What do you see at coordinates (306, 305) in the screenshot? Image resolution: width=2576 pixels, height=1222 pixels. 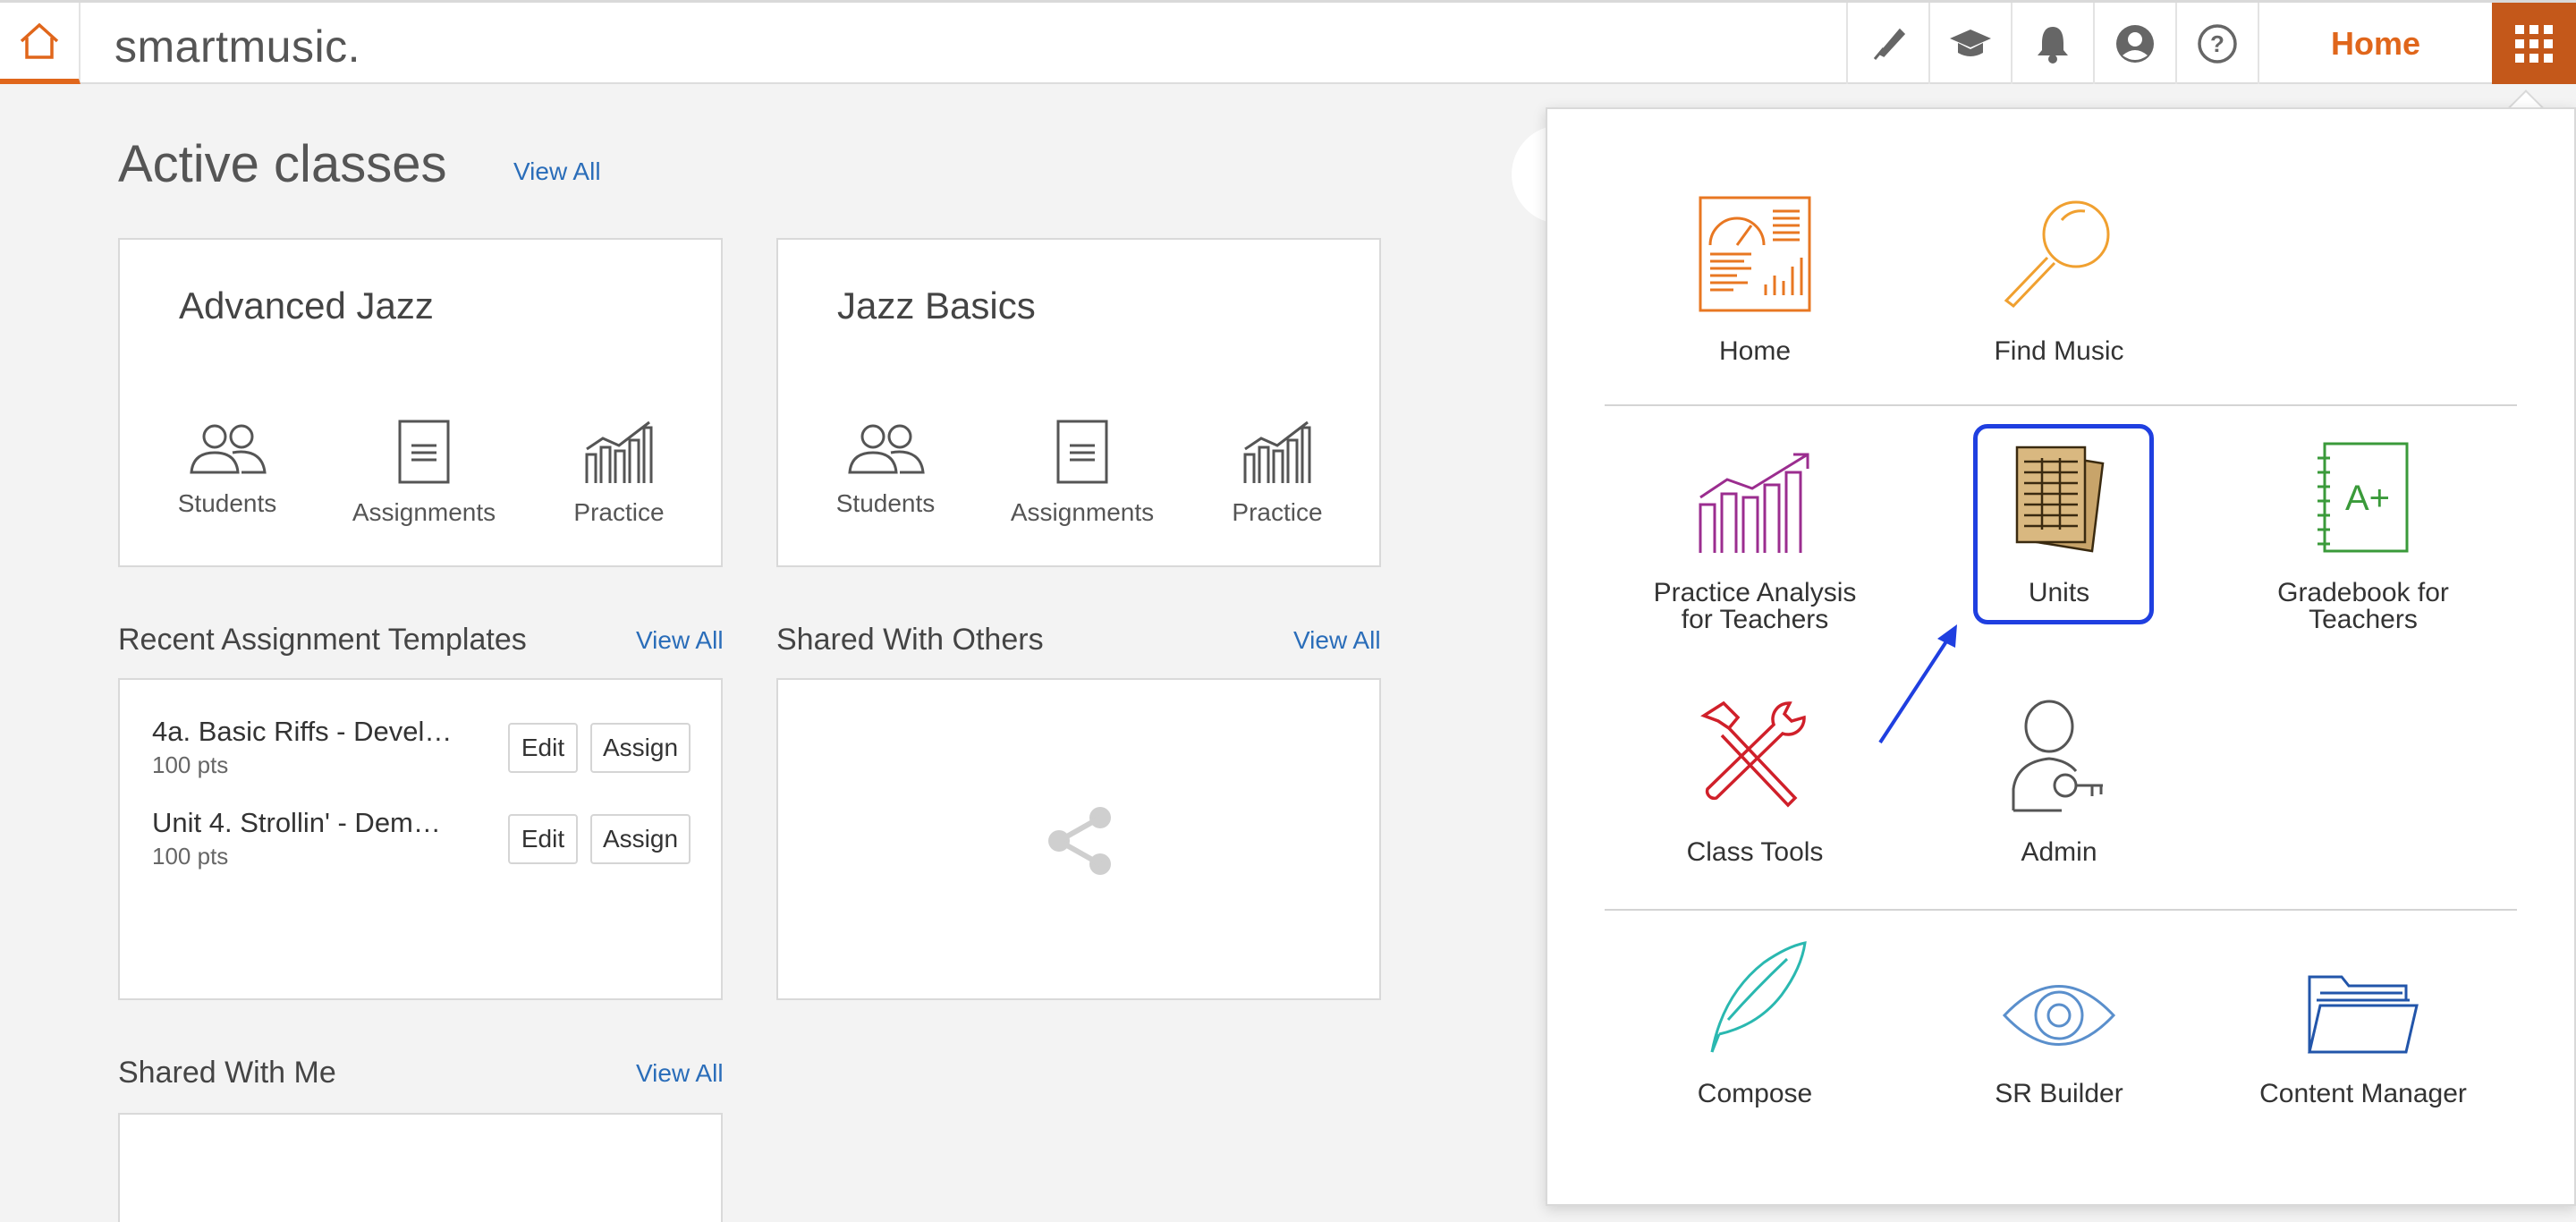 I see `class-name: Advanced Jazz` at bounding box center [306, 305].